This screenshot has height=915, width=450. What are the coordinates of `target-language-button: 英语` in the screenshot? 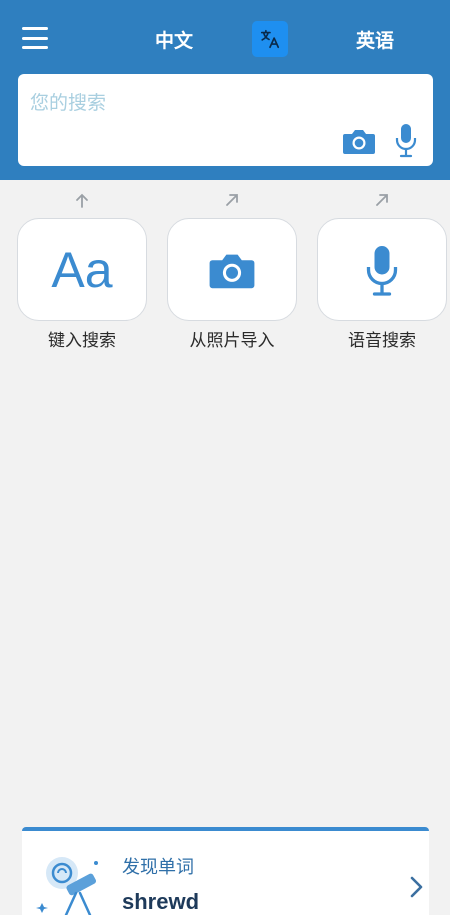 It's located at (375, 39).